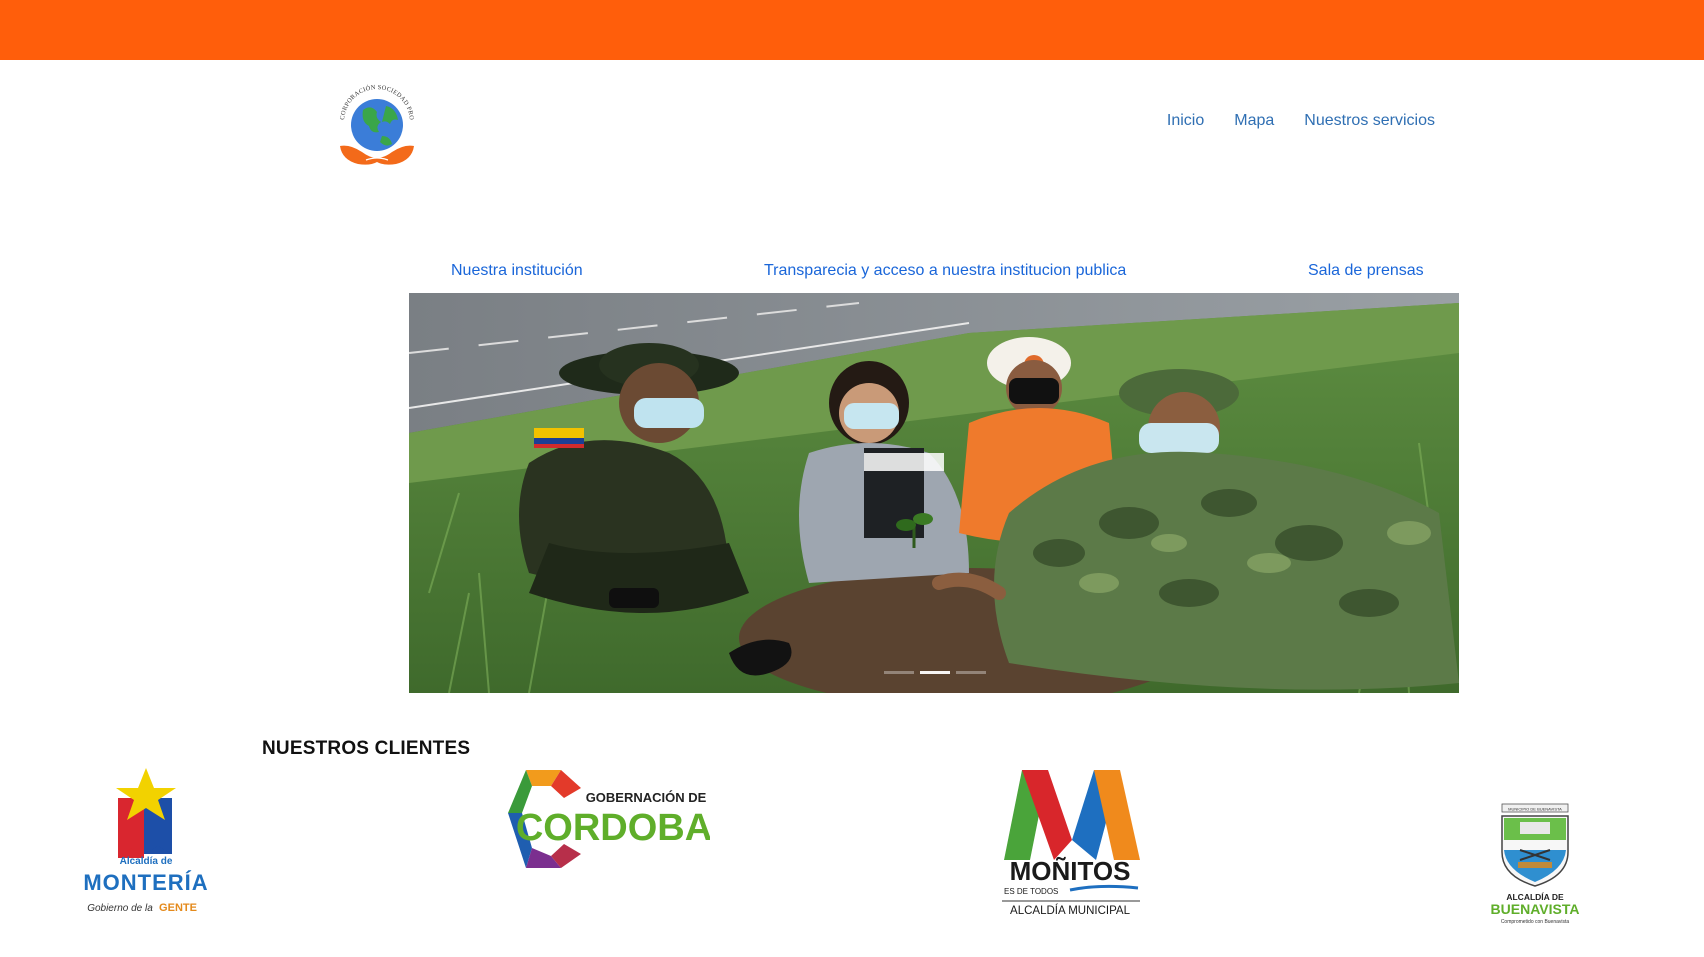 The image size is (1704, 957). I want to click on svg-text: ES DE TODOS, so click(1031, 891).